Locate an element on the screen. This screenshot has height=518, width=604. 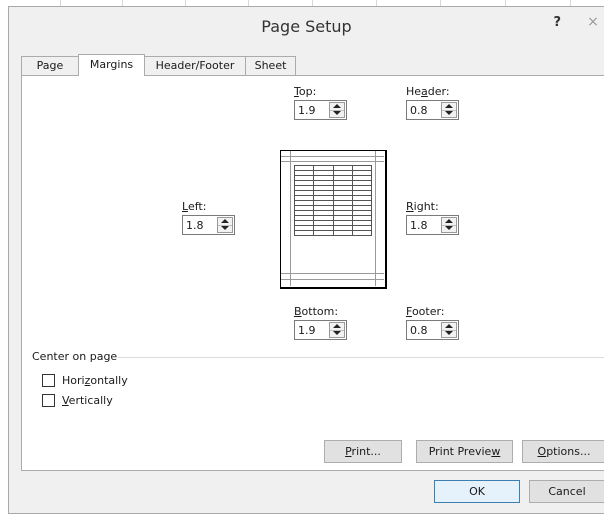
header-margin-spinner is located at coordinates (432, 110).